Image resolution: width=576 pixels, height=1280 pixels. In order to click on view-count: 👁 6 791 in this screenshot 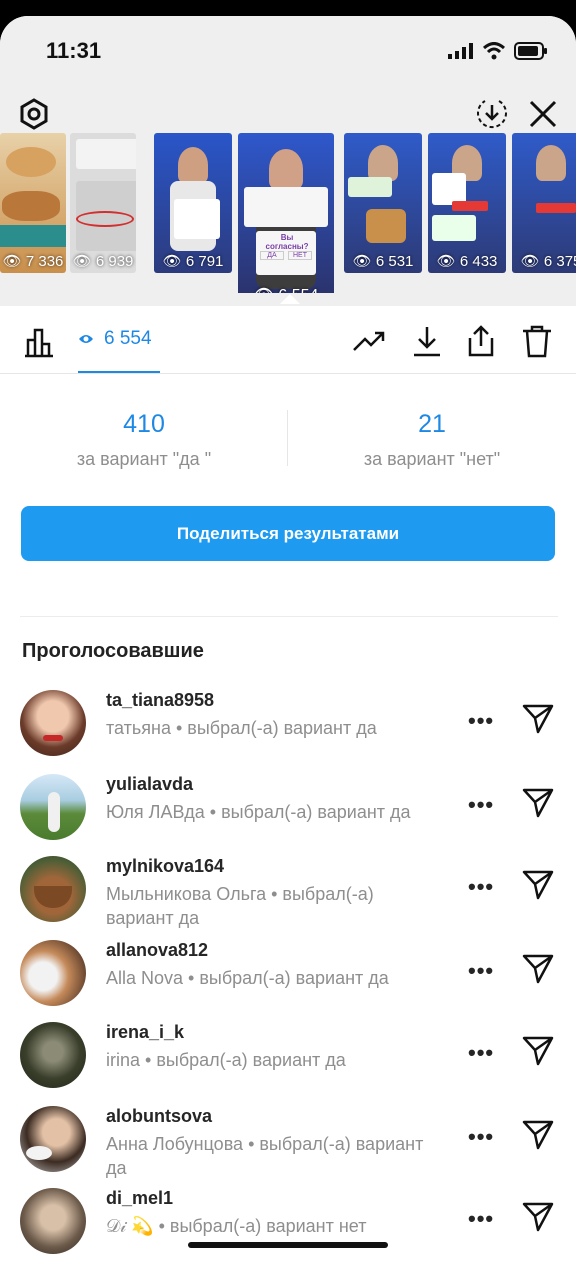, I will do `click(193, 261)`.